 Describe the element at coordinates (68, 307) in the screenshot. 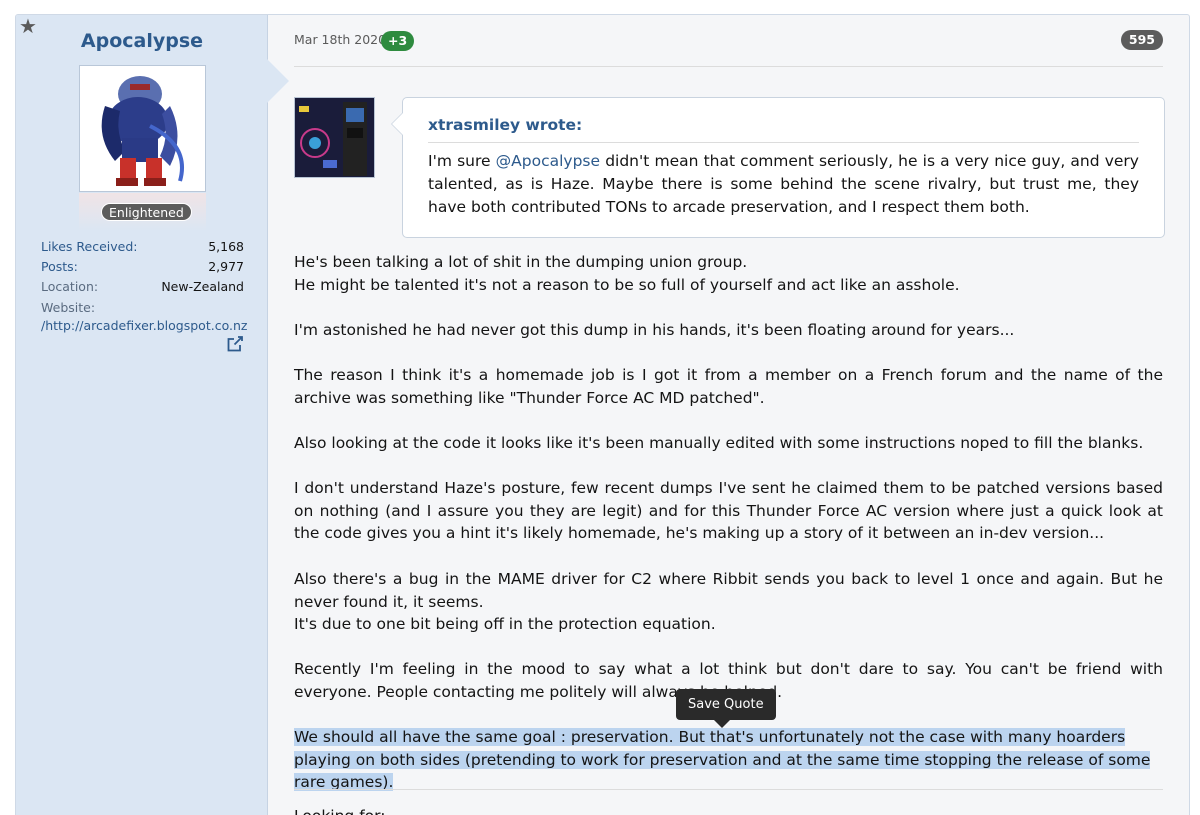

I see `stat-website-label: Website:` at that location.